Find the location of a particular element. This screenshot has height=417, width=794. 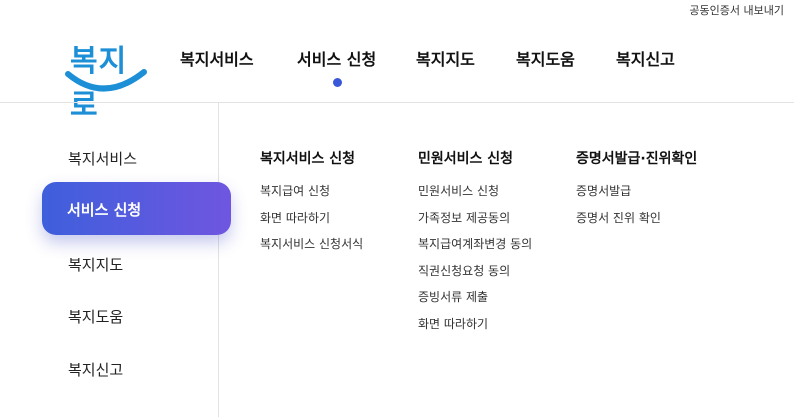

submenu-link: 증명서 진위 확인 is located at coordinates (636, 222).